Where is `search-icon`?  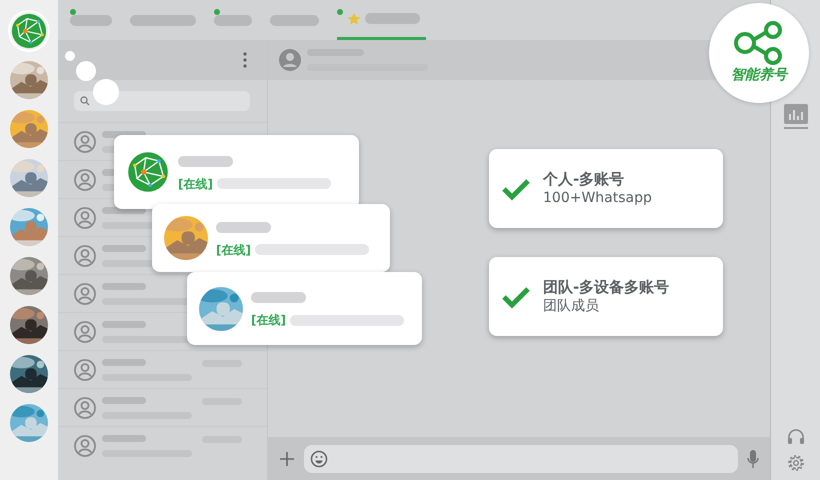
search-icon is located at coordinates (85, 101).